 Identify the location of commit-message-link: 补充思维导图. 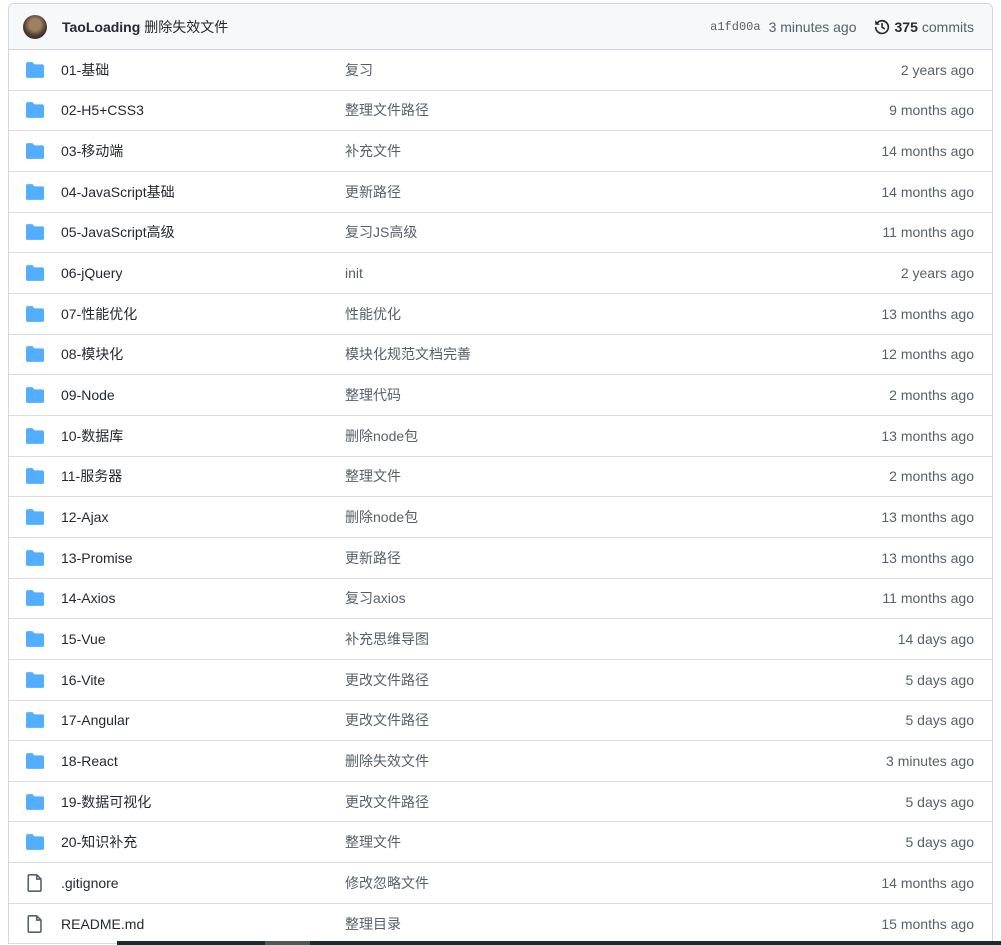
(621, 639).